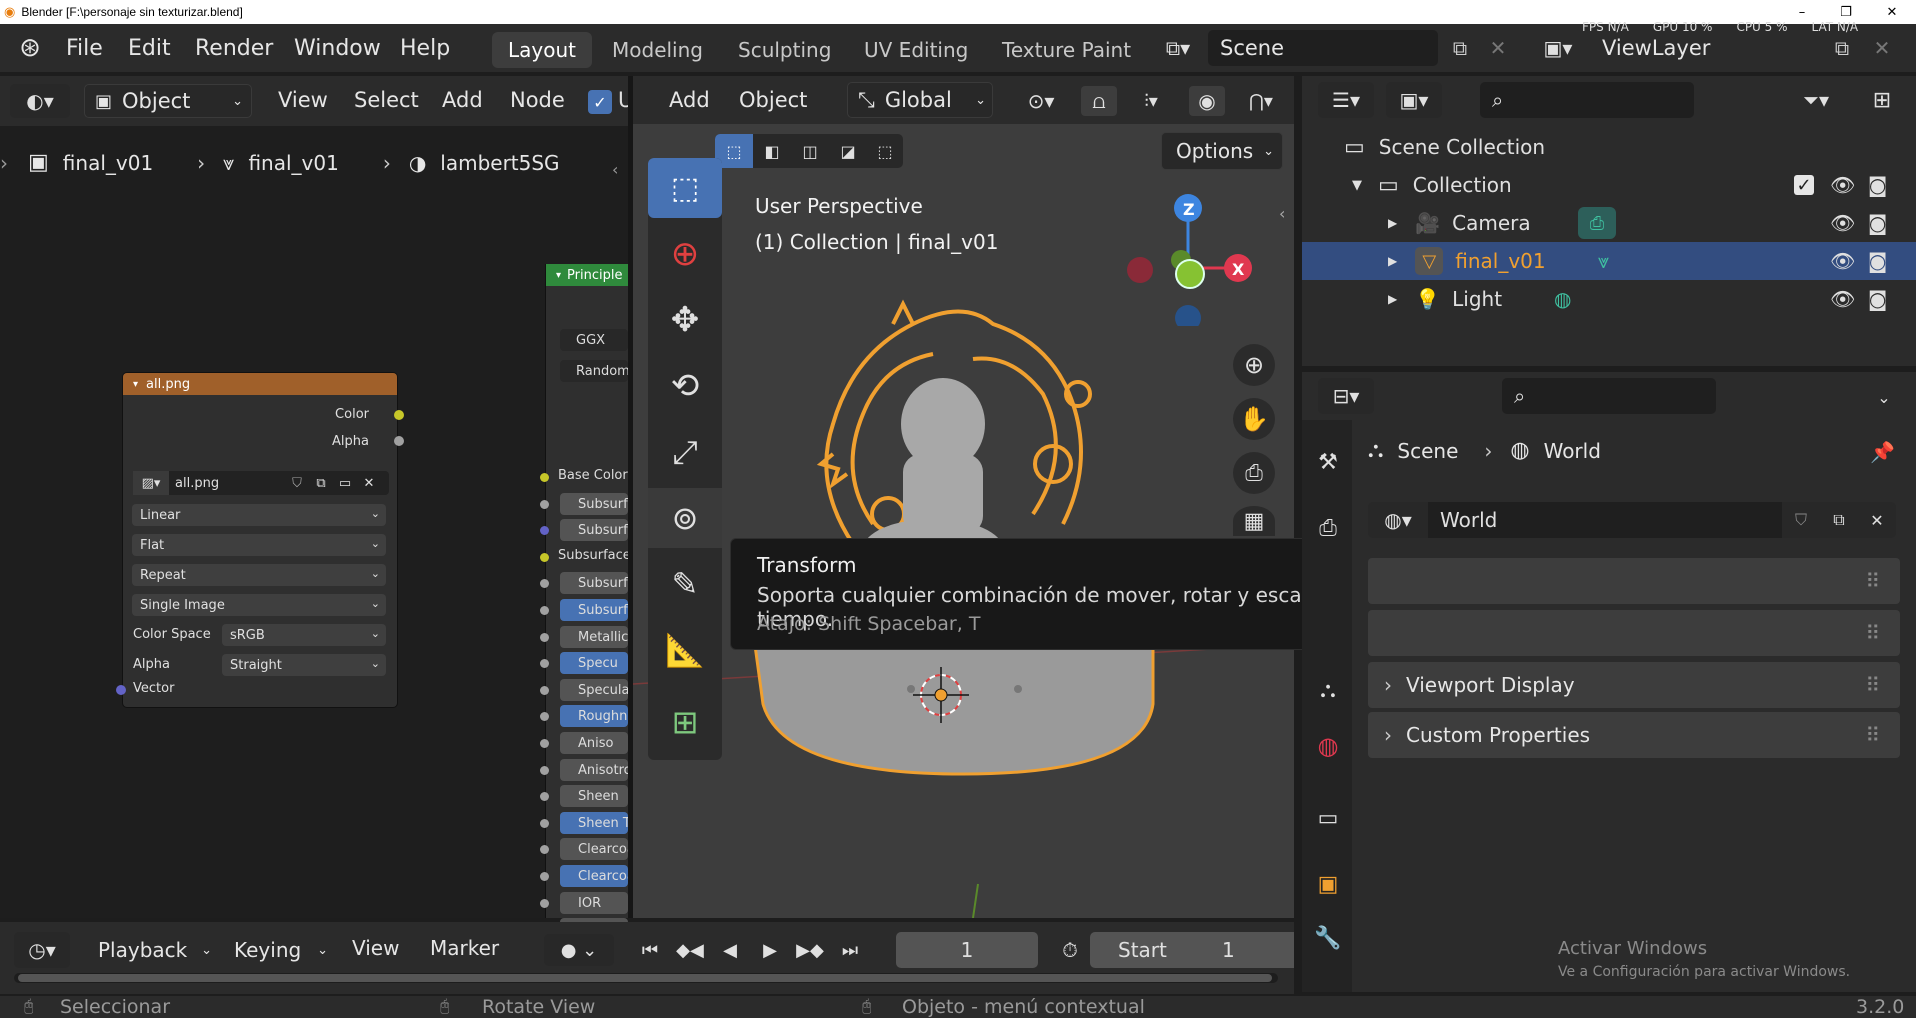 The width and height of the screenshot is (1916, 1018). I want to click on image-node-header: ▾ all.png, so click(260, 384).